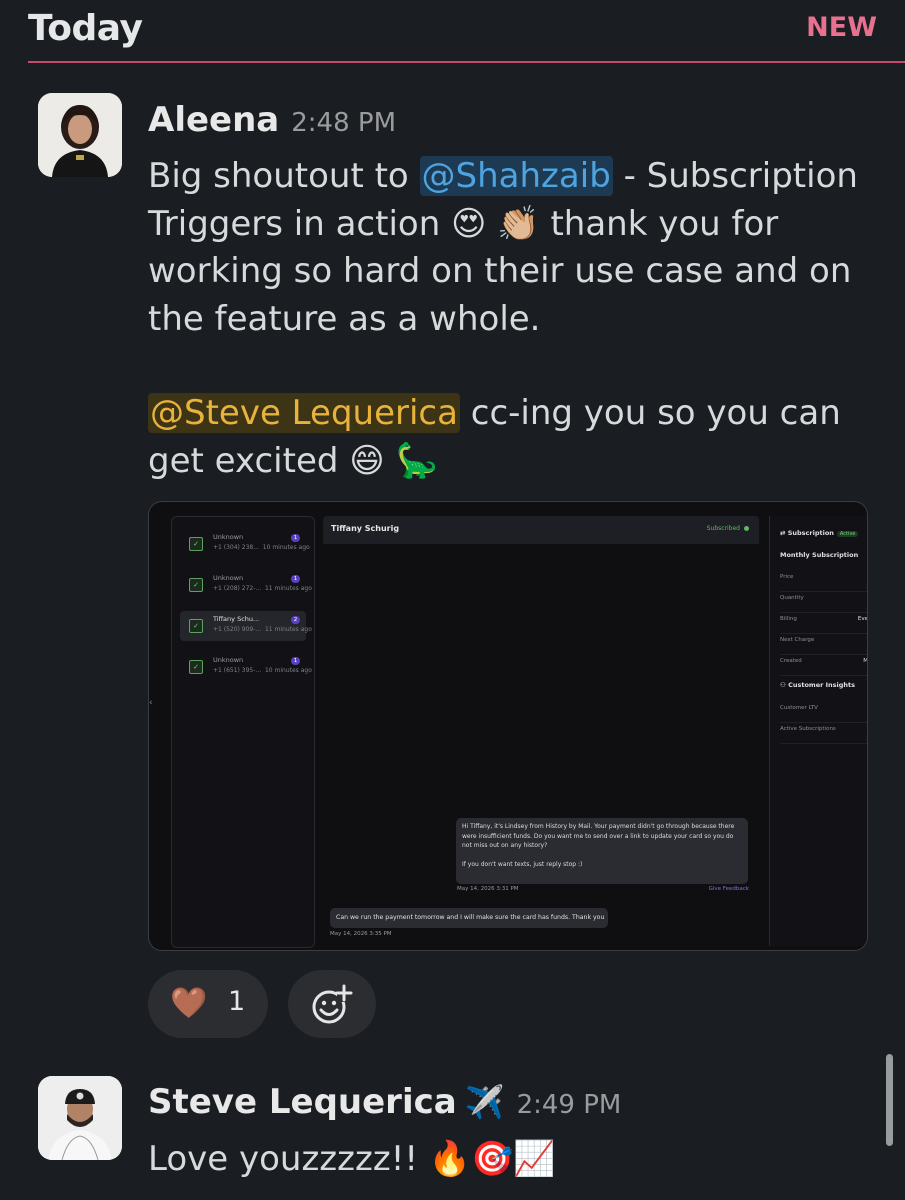 The height and width of the screenshot is (1200, 905). I want to click on outgoing-timestamp: May 14, 2026 3:31 PM, so click(488, 889).